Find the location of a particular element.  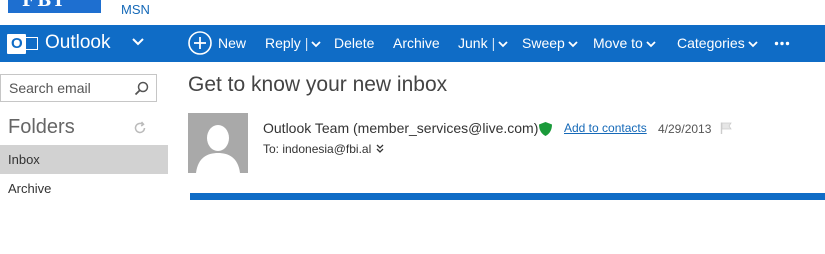

archive-button-label: Archive is located at coordinates (416, 43).